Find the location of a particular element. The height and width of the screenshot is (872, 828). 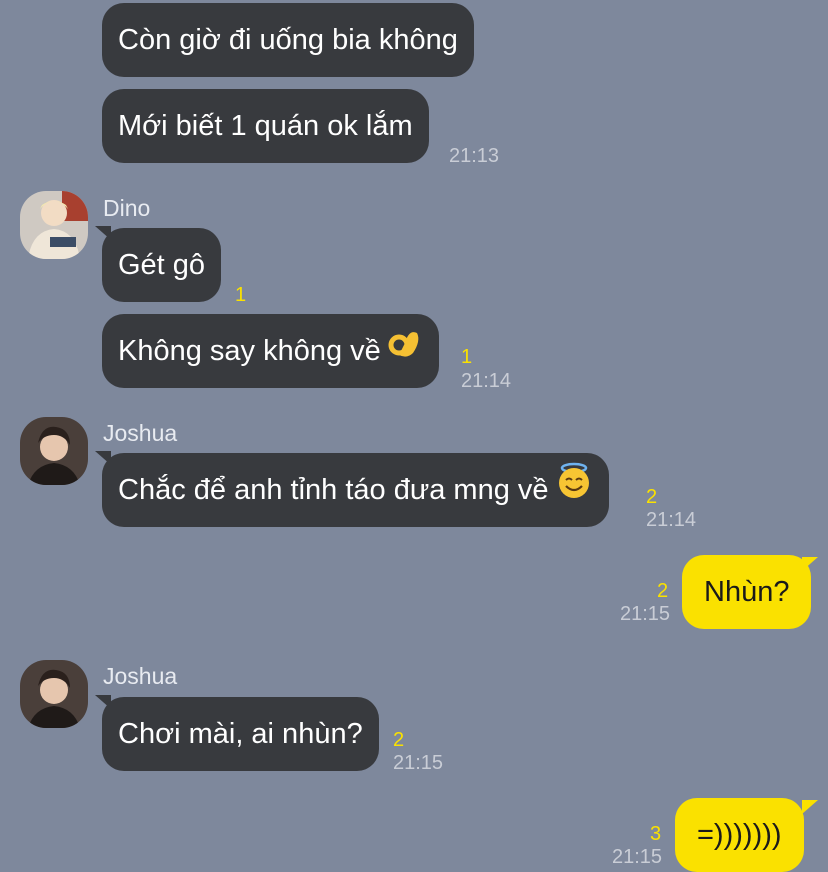

sender-name: Dino is located at coordinates (127, 208).